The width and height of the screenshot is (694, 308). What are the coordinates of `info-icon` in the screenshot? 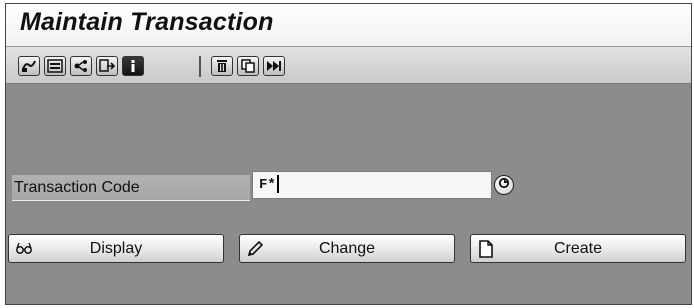 It's located at (133, 66).